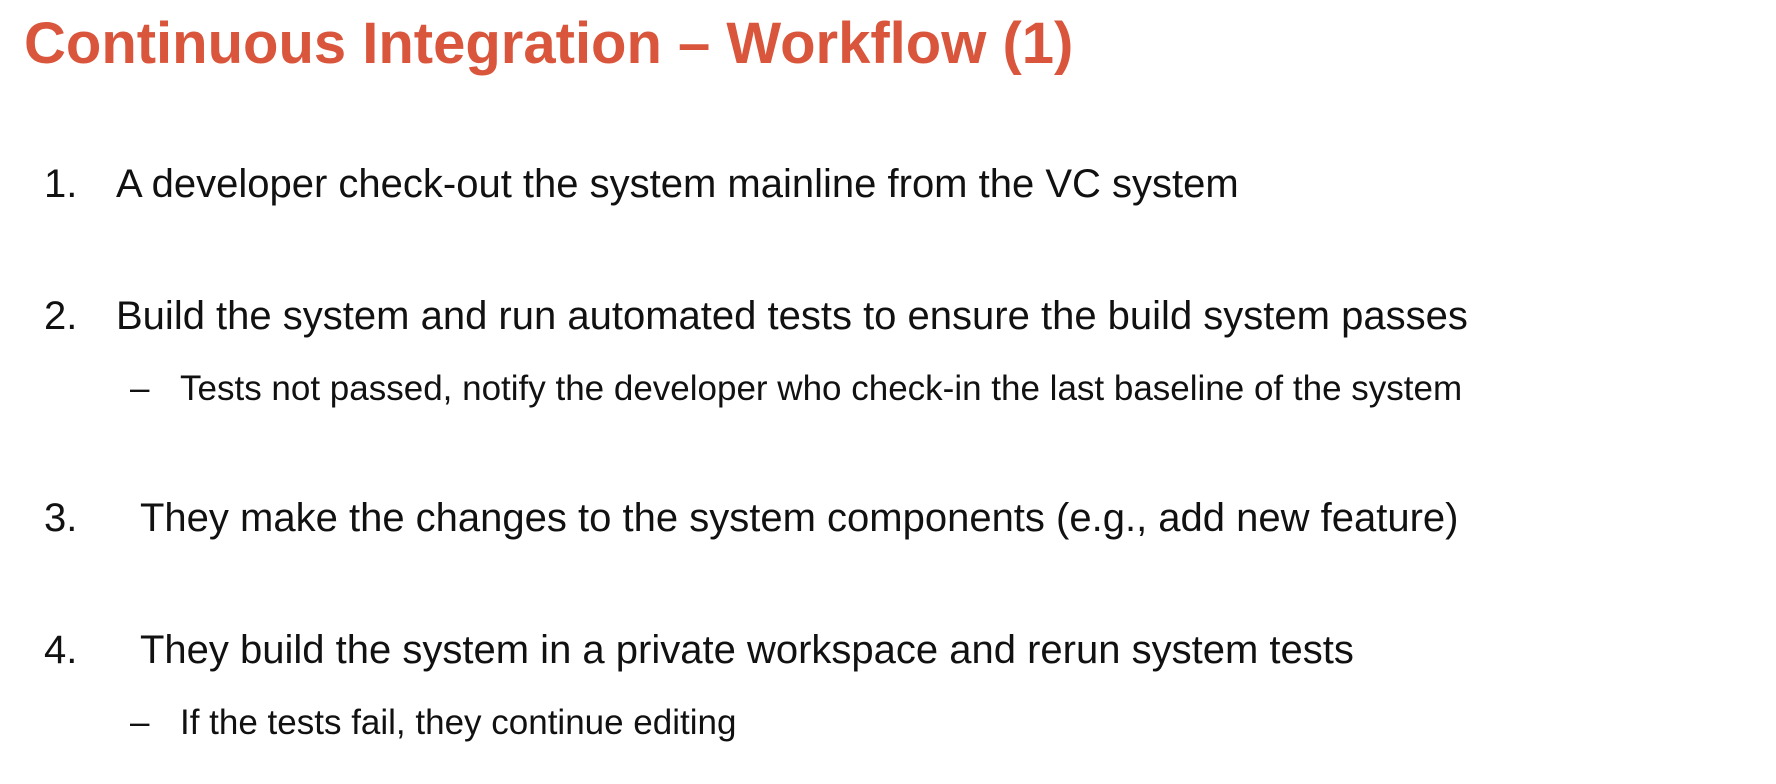 The height and width of the screenshot is (784, 1776). I want to click on item-number: 1., so click(61, 184).